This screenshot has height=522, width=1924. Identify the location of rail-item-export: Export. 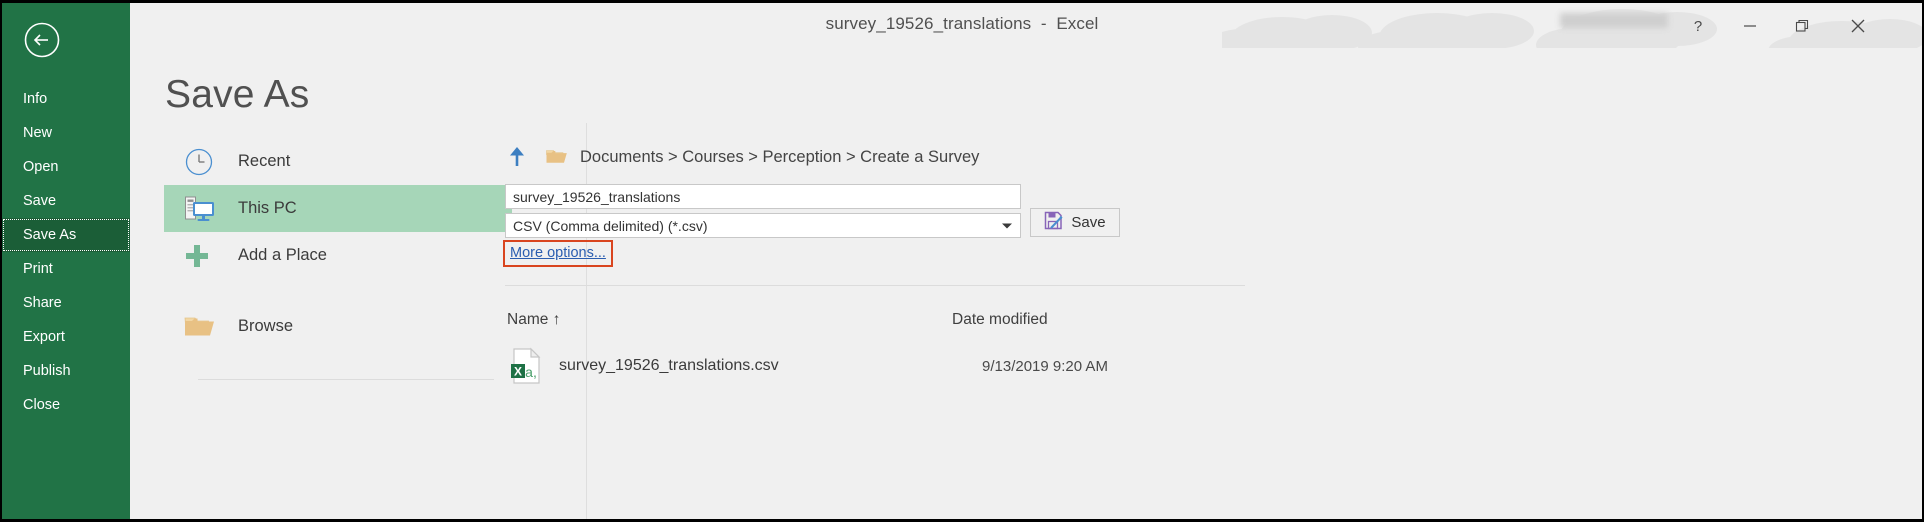
(66, 337).